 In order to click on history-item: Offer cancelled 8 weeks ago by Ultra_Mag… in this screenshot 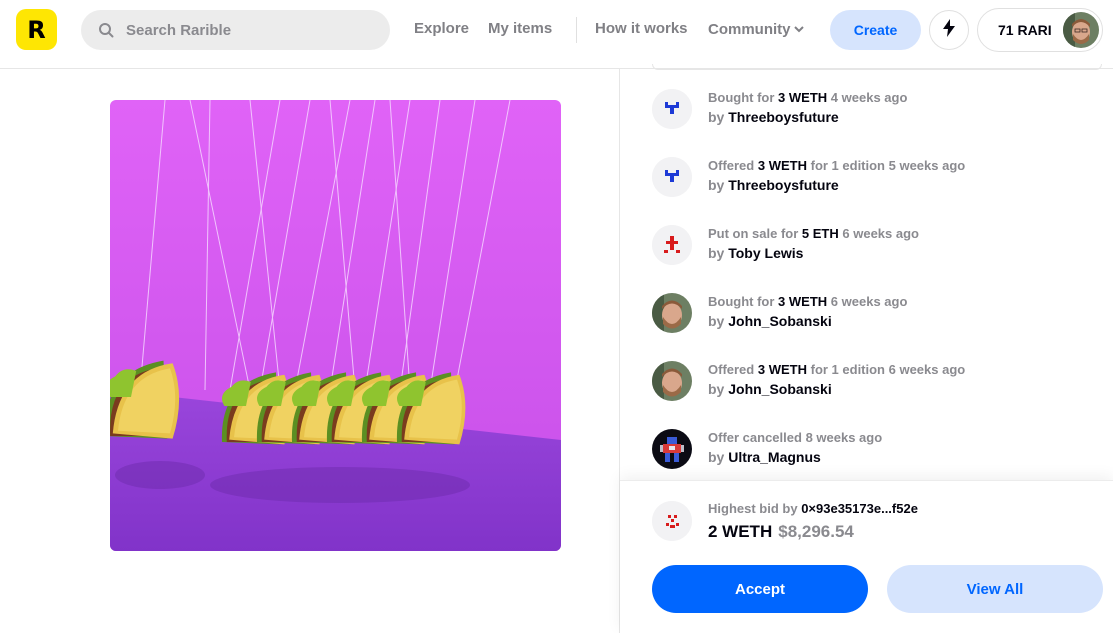, I will do `click(877, 453)`.